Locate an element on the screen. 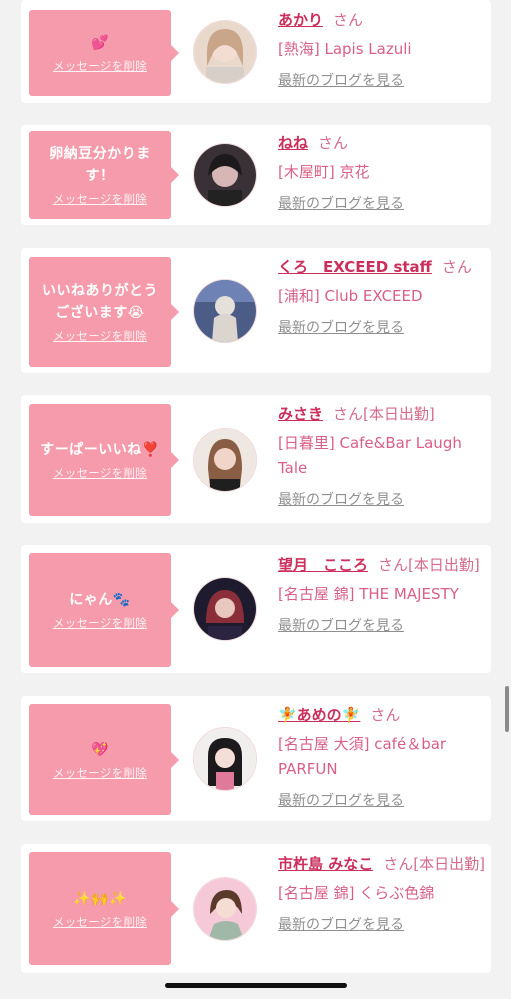 The height and width of the screenshot is (999, 511). message-bubble: いいねありがとうございます😭 メッセージを削除 is located at coordinates (104, 312).